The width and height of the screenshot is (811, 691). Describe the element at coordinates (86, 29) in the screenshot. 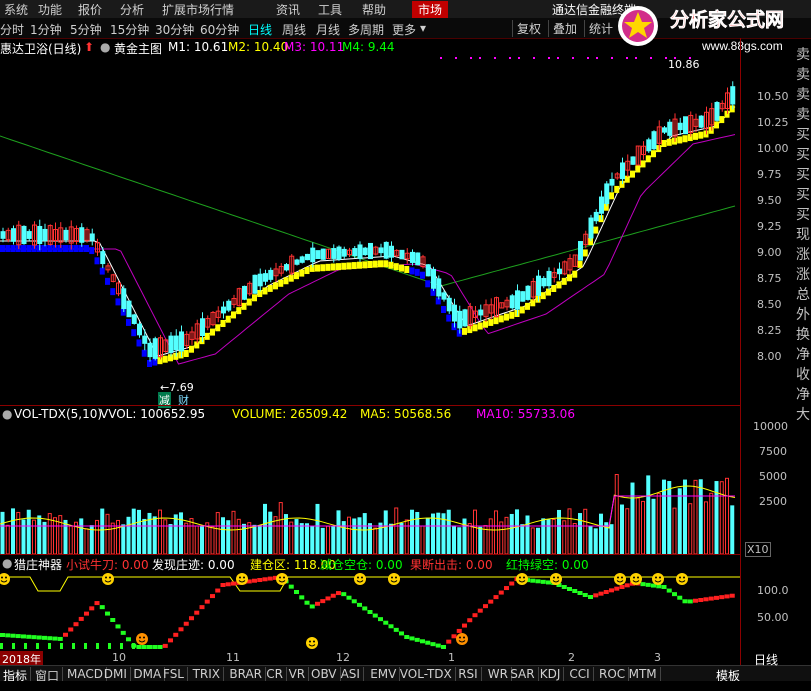

I see `period-5min: 5分钟` at that location.